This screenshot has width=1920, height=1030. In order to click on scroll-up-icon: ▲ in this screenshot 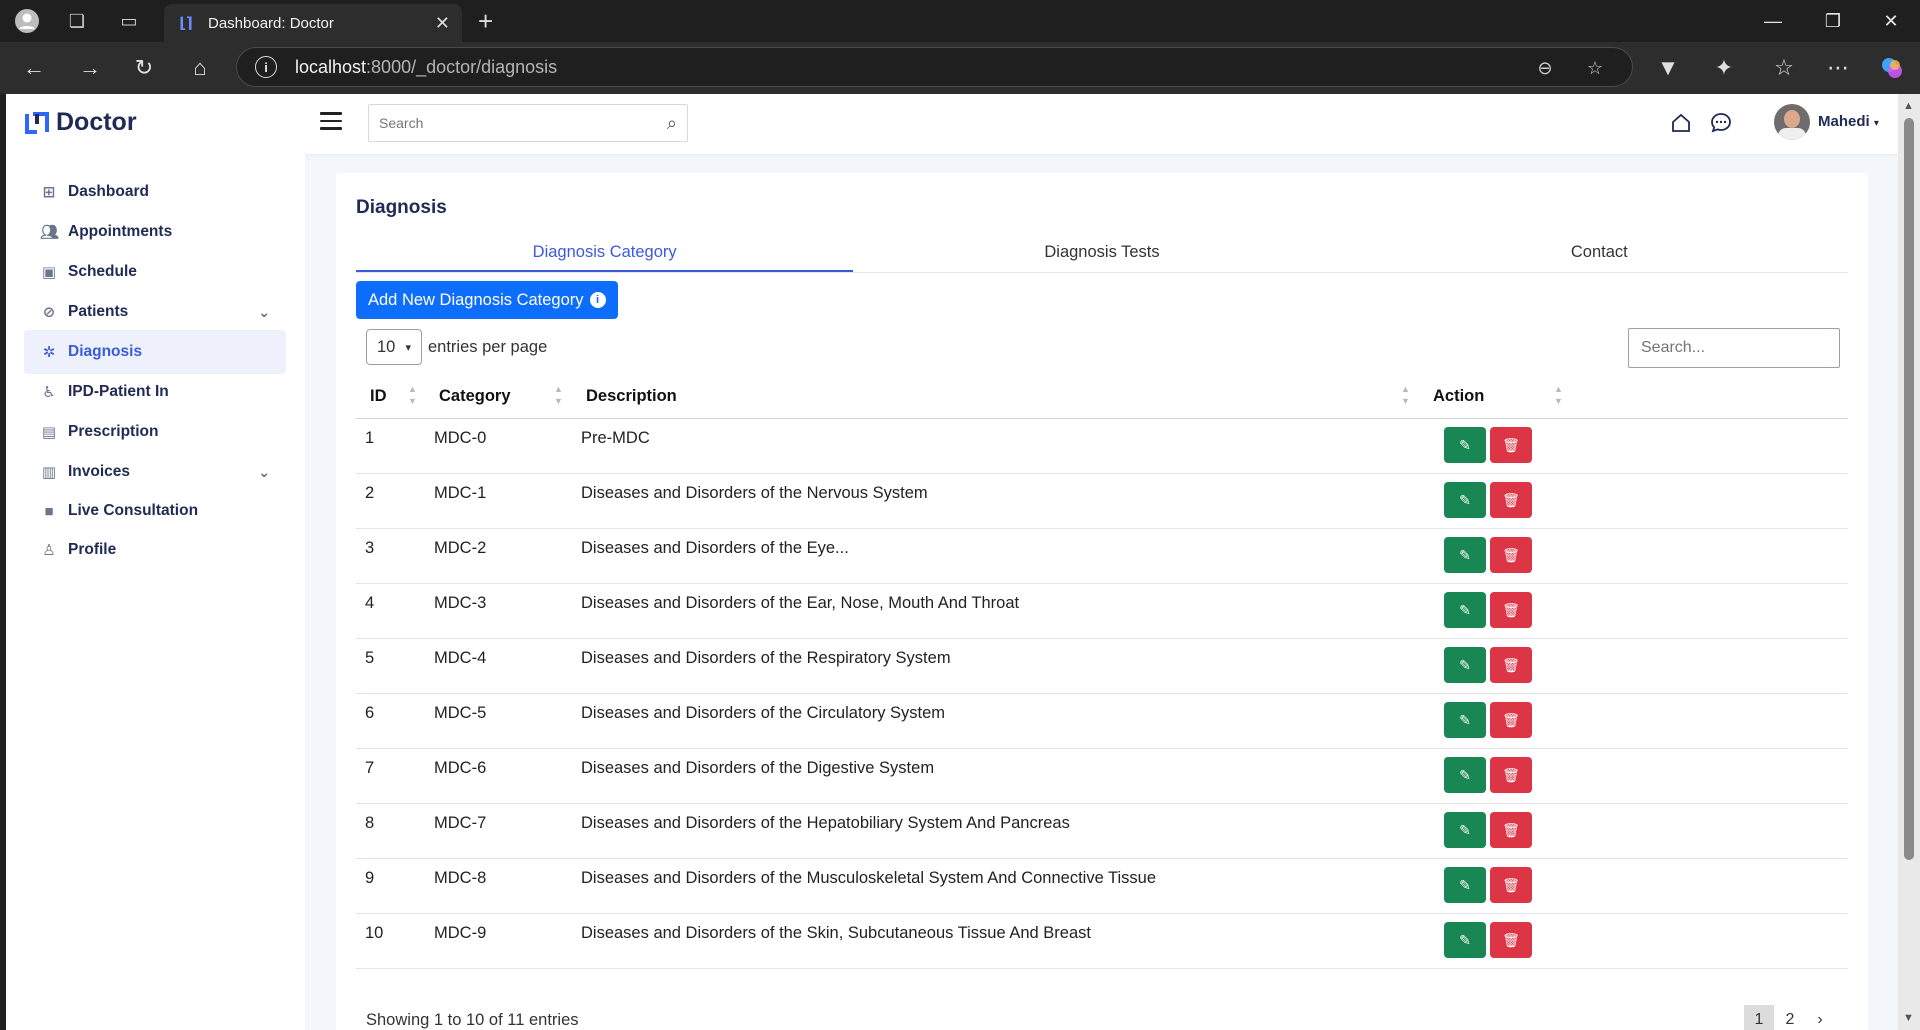, I will do `click(1908, 106)`.